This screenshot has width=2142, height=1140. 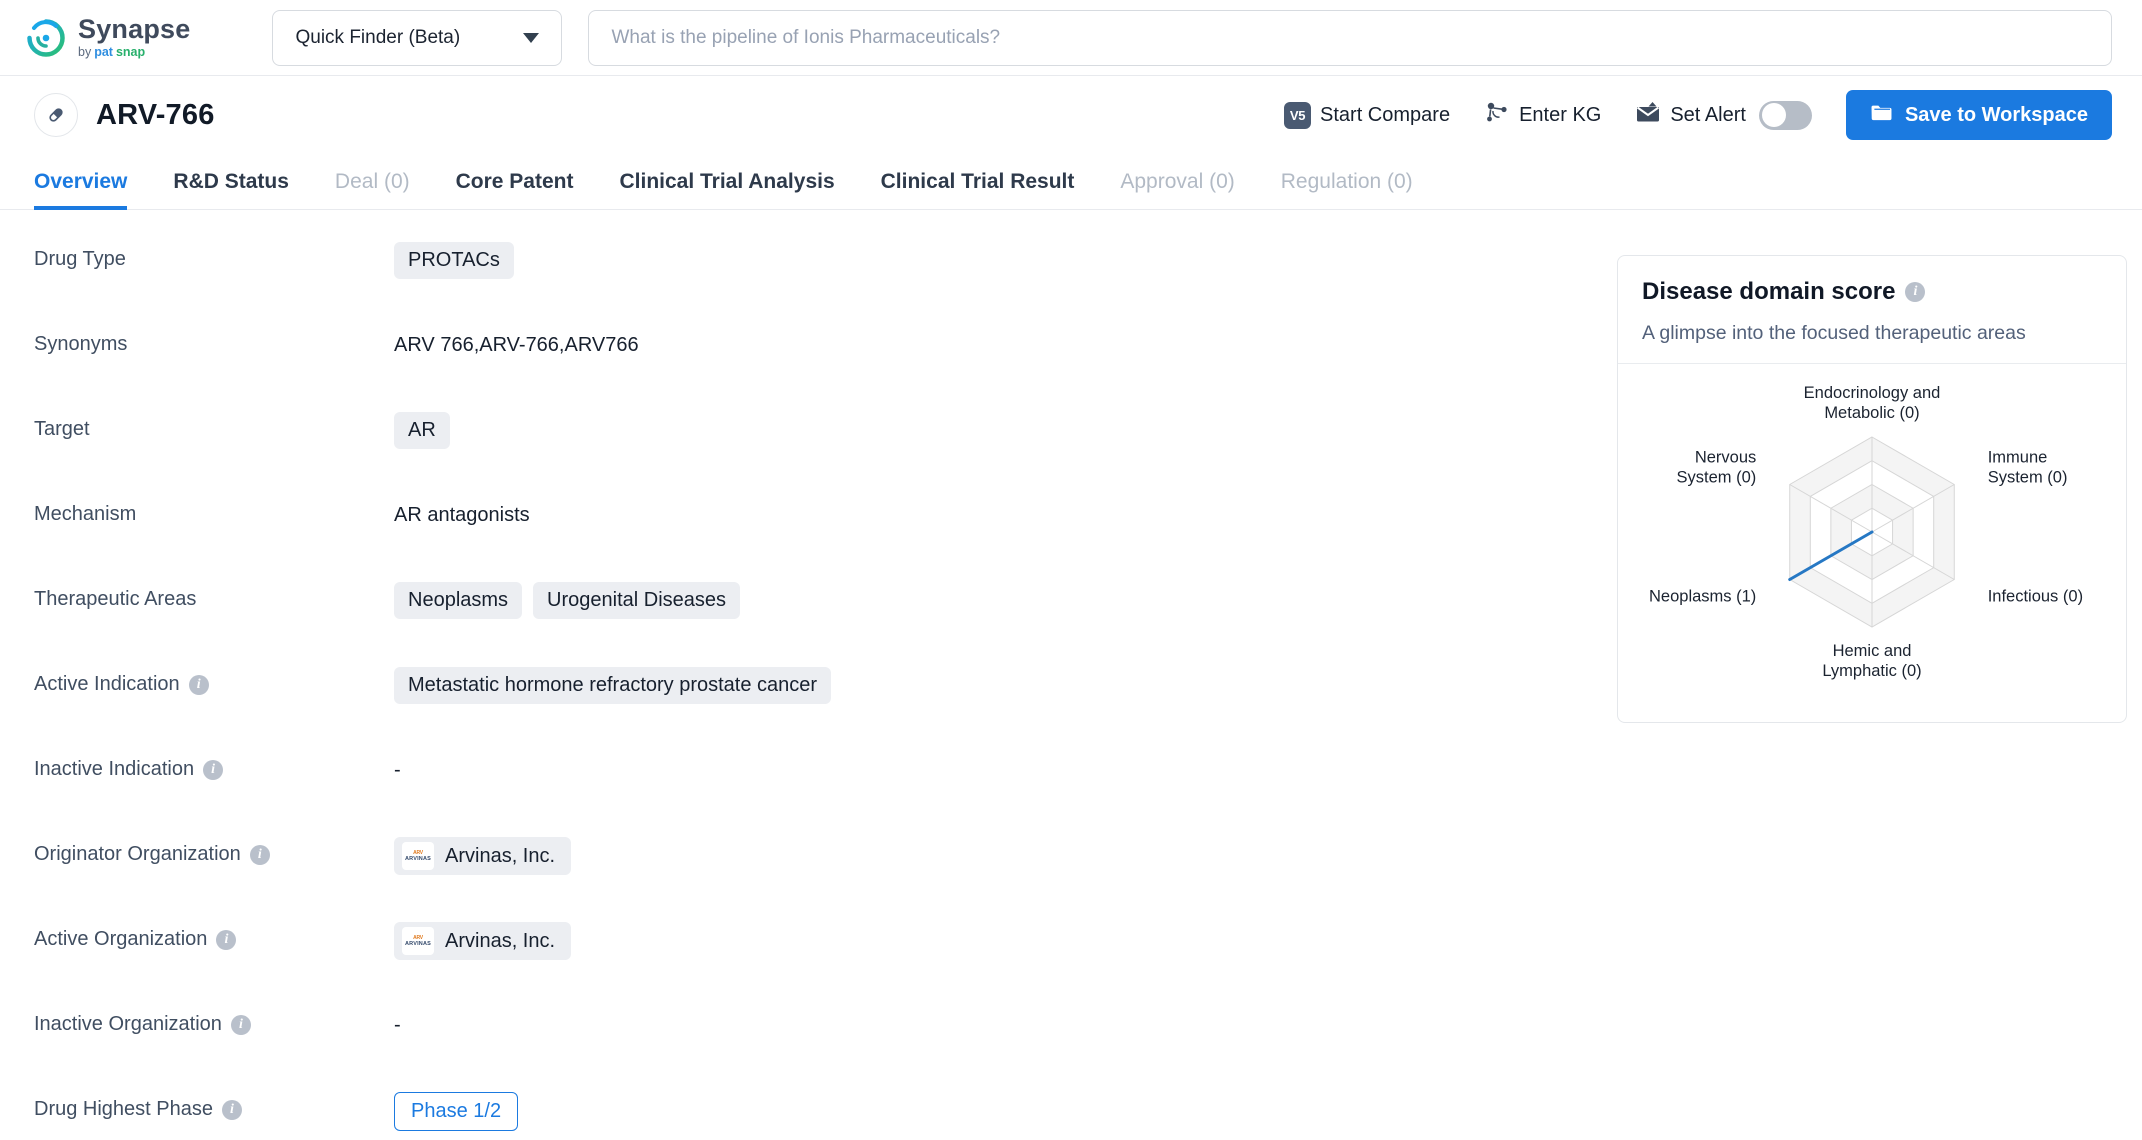 What do you see at coordinates (462, 511) in the screenshot?
I see `field-value: AR antagonists` at bounding box center [462, 511].